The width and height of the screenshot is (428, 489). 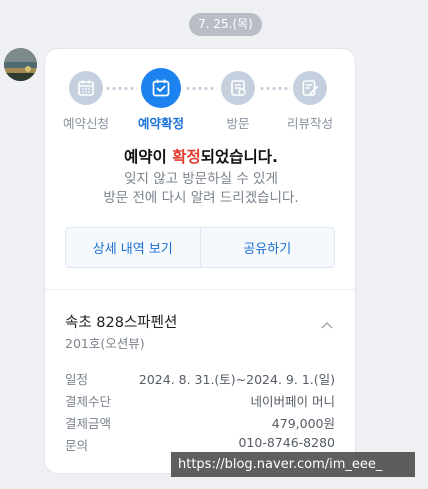 I want to click on step-2-calendar-check-icon, so click(x=161, y=88).